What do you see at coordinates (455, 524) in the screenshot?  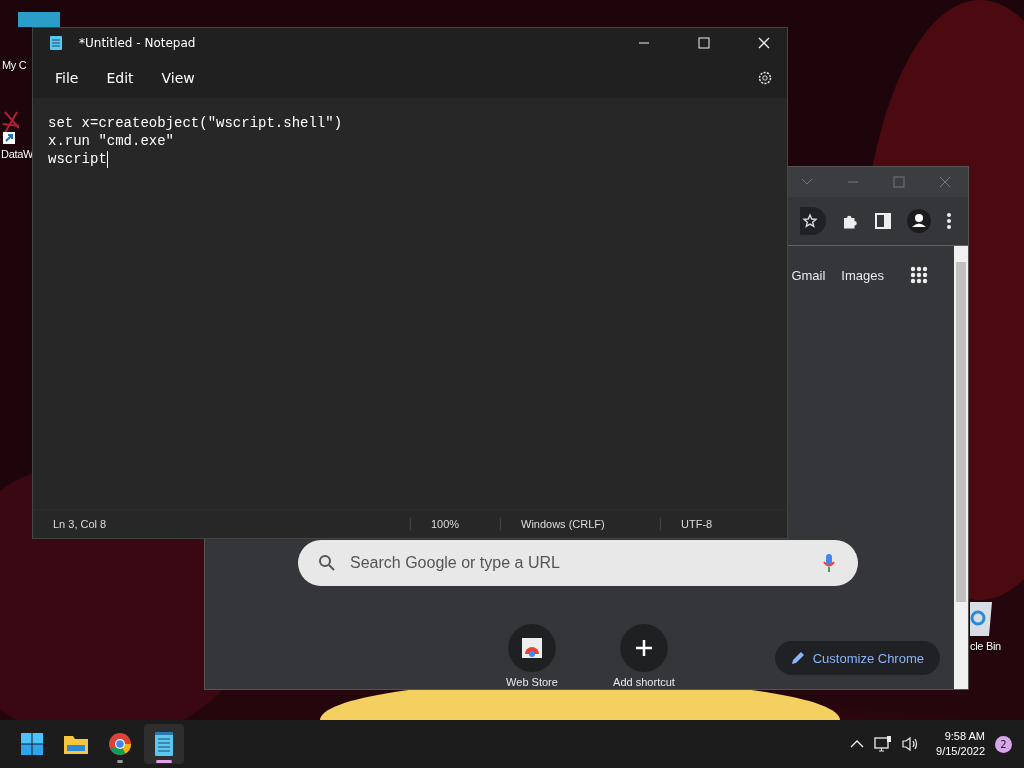 I see `status-item: 100%` at bounding box center [455, 524].